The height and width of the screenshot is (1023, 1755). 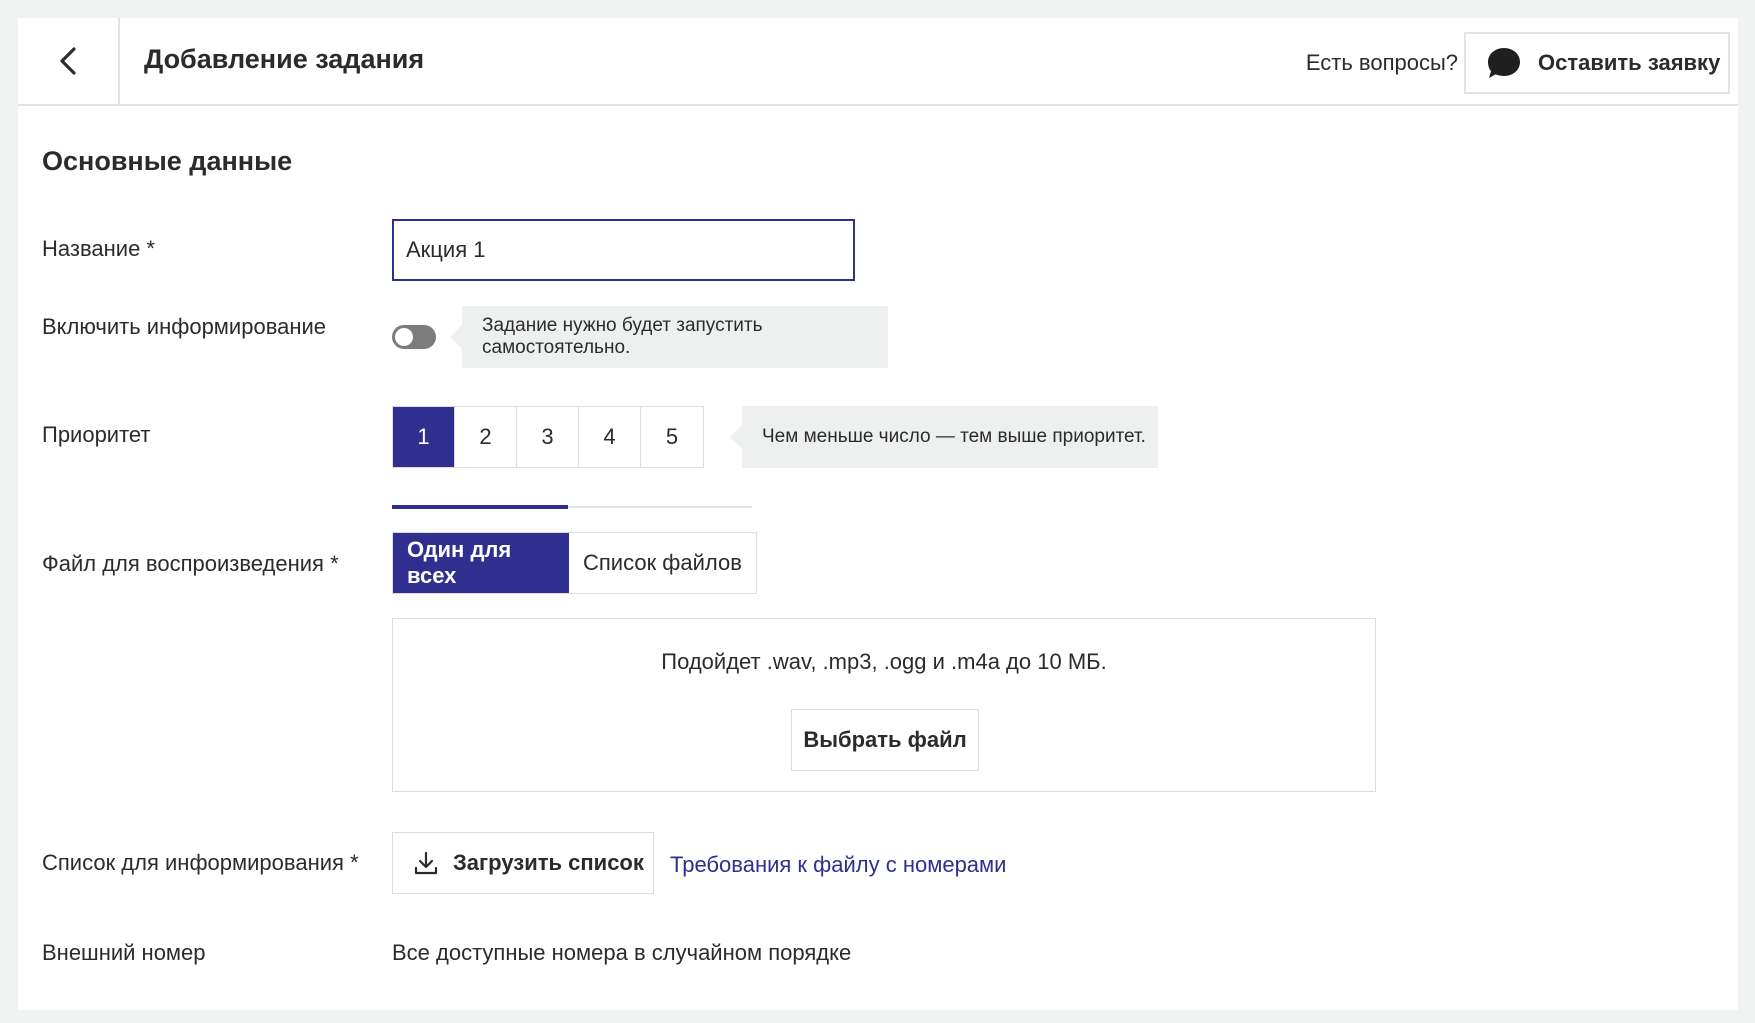 I want to click on choose-file-button: Выбрать файл, so click(x=885, y=740).